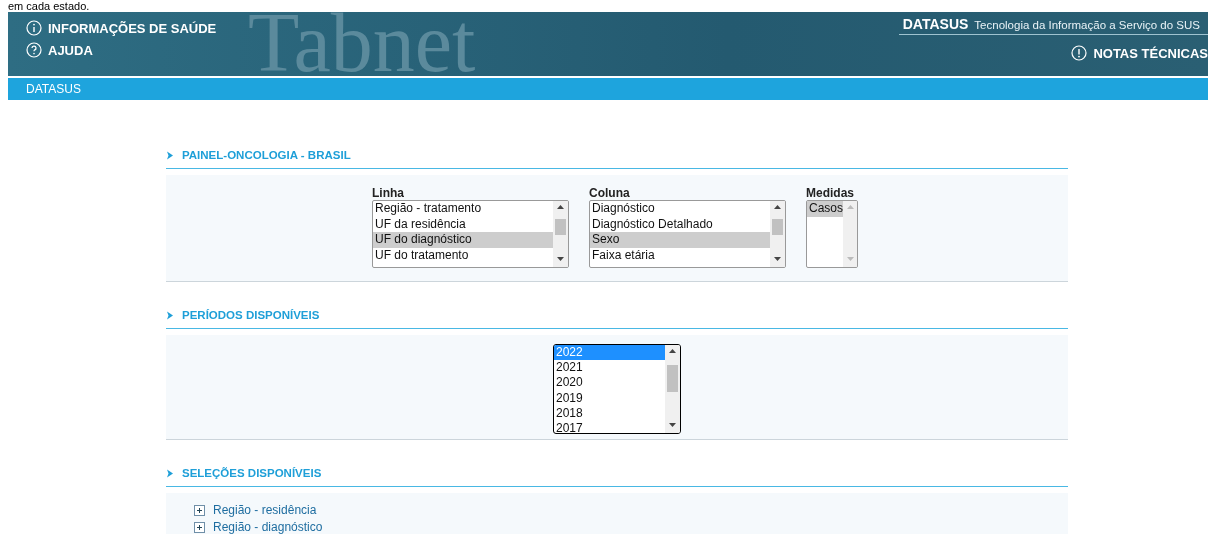 The width and height of the screenshot is (1208, 534). I want to click on list-box: Diagnóstico Diagnóstico Detalhado Sexo Faixa etária, so click(687, 234).